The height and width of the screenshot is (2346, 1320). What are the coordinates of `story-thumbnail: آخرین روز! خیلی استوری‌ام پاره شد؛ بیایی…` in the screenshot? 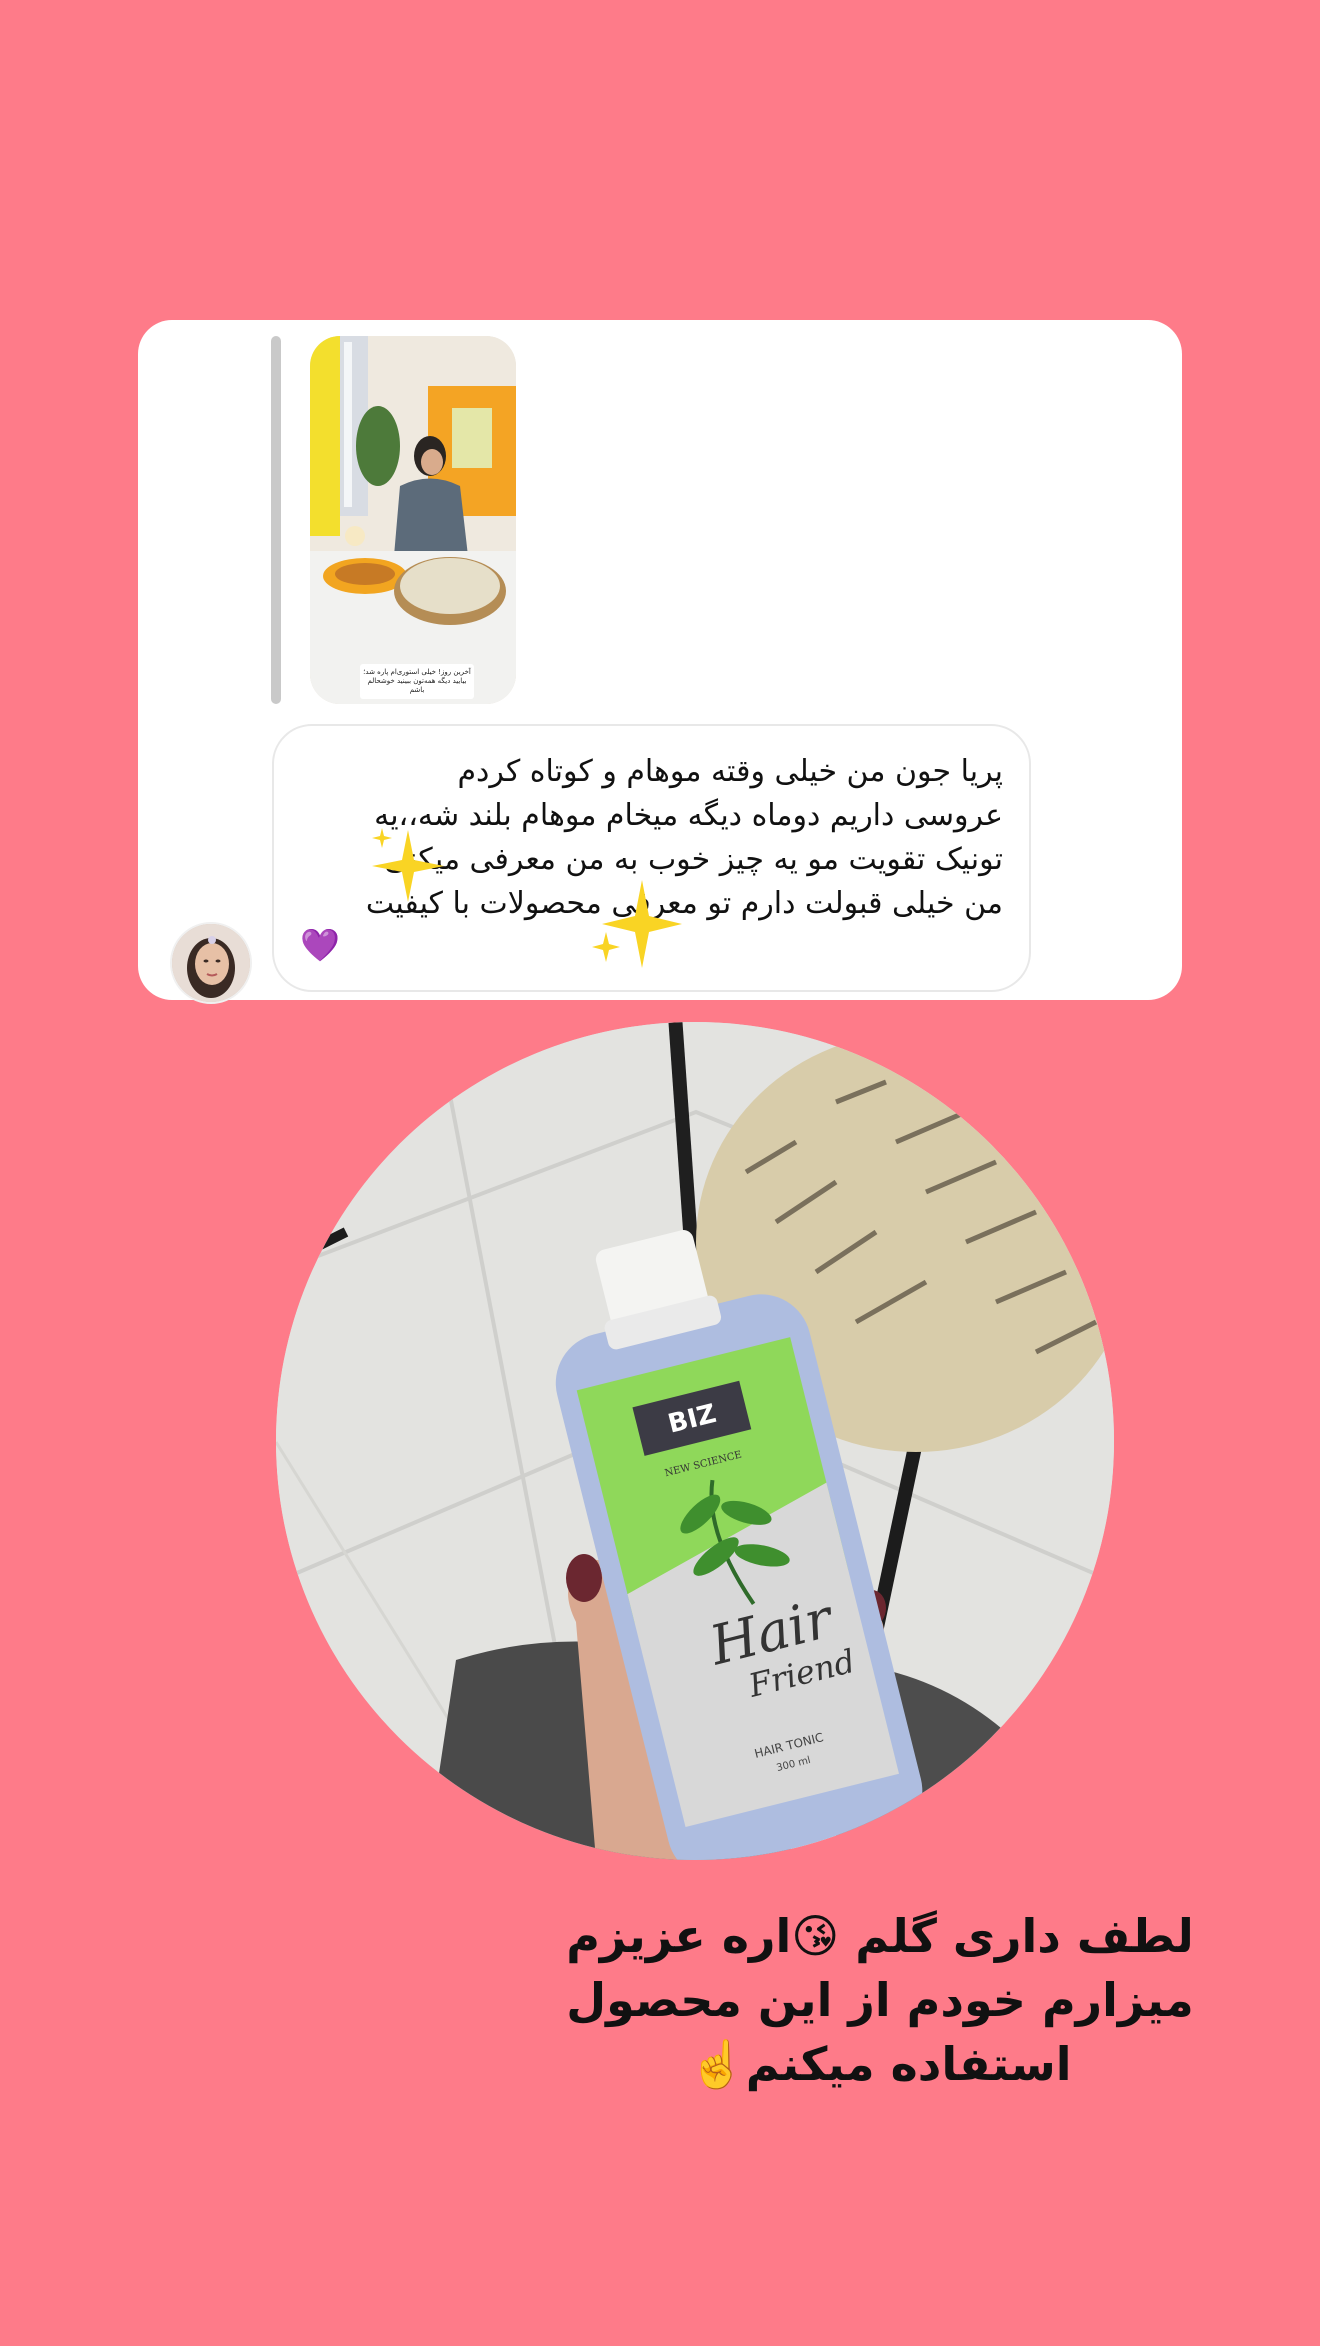 It's located at (413, 520).